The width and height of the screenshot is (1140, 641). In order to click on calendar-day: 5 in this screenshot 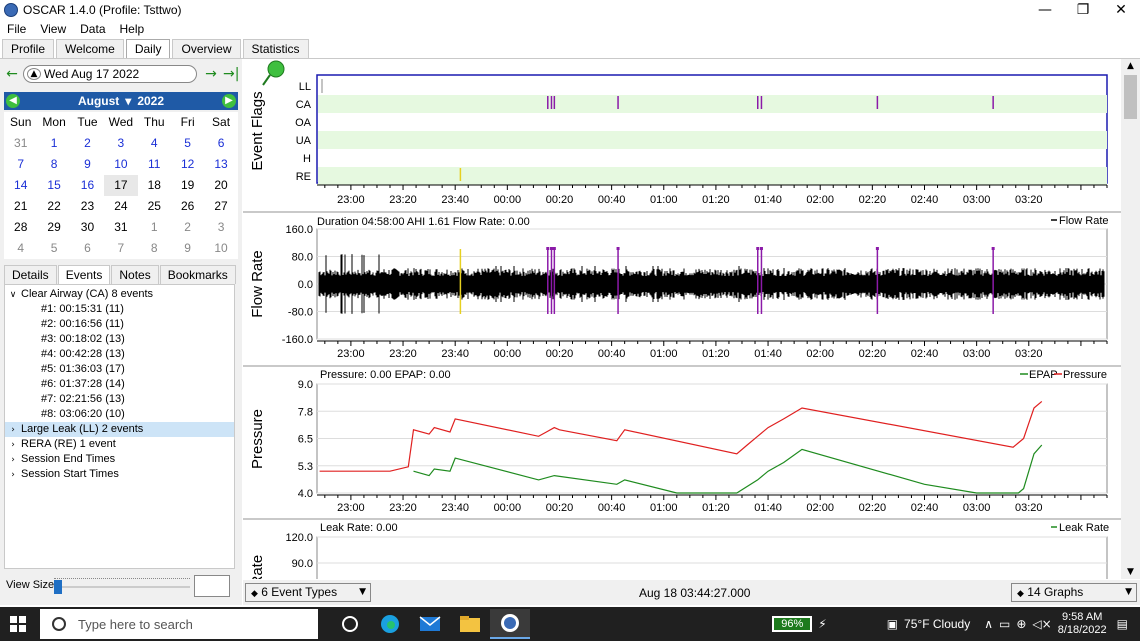, I will do `click(53, 248)`.